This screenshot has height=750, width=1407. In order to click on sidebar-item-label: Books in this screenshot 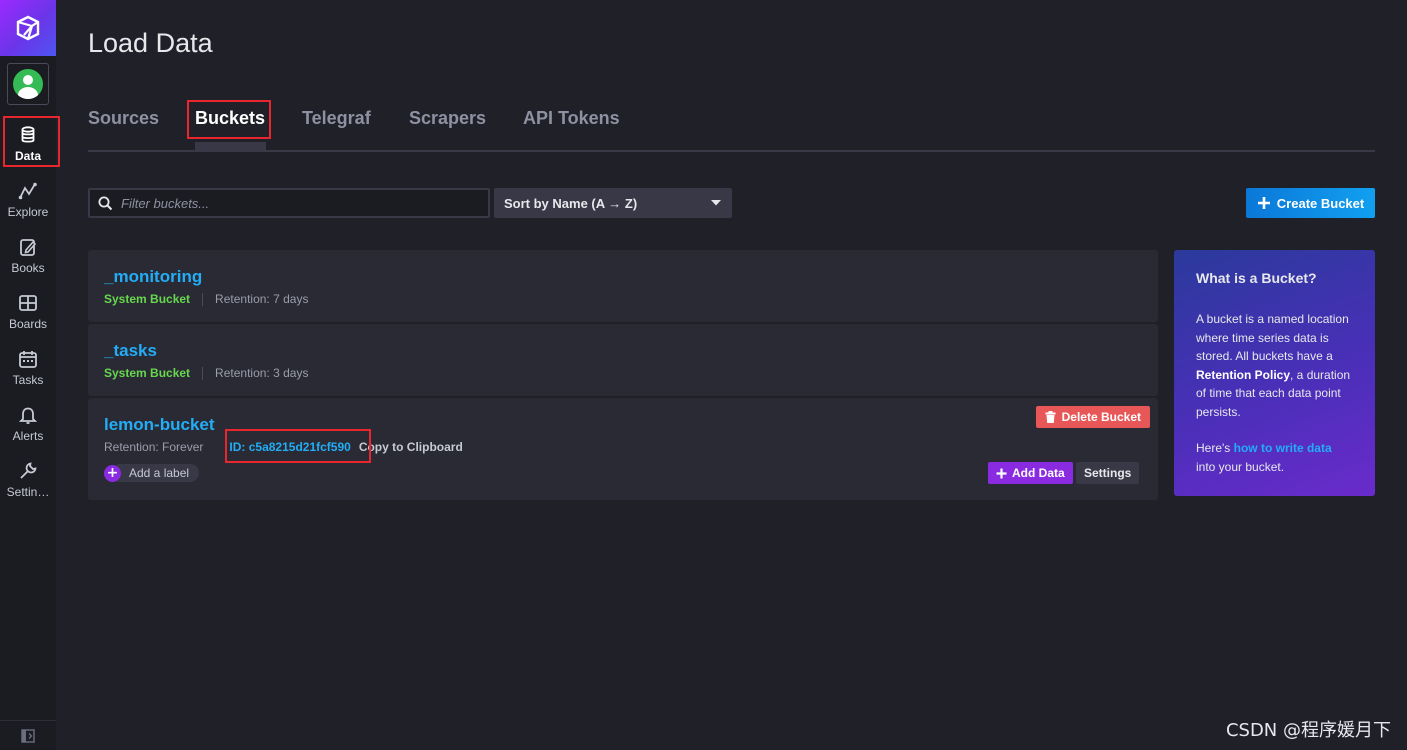, I will do `click(28, 268)`.